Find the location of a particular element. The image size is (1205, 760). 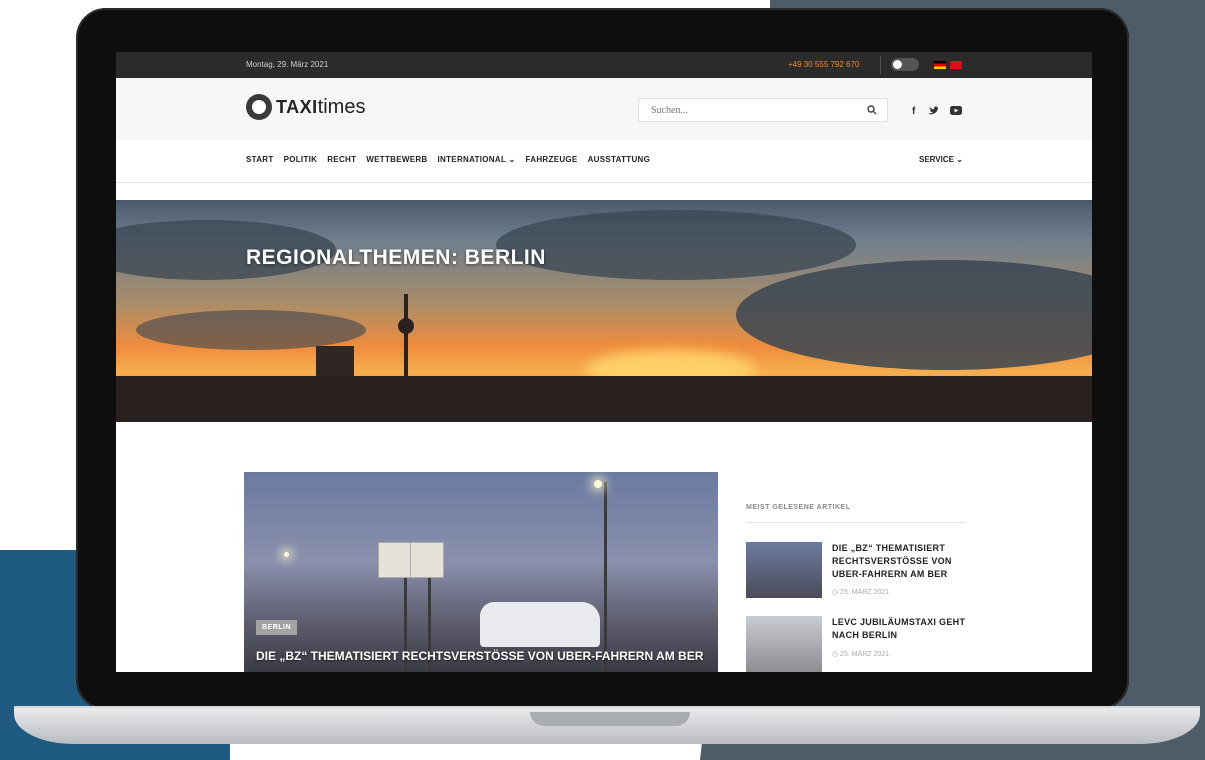

laptop-notch is located at coordinates (610, 719).